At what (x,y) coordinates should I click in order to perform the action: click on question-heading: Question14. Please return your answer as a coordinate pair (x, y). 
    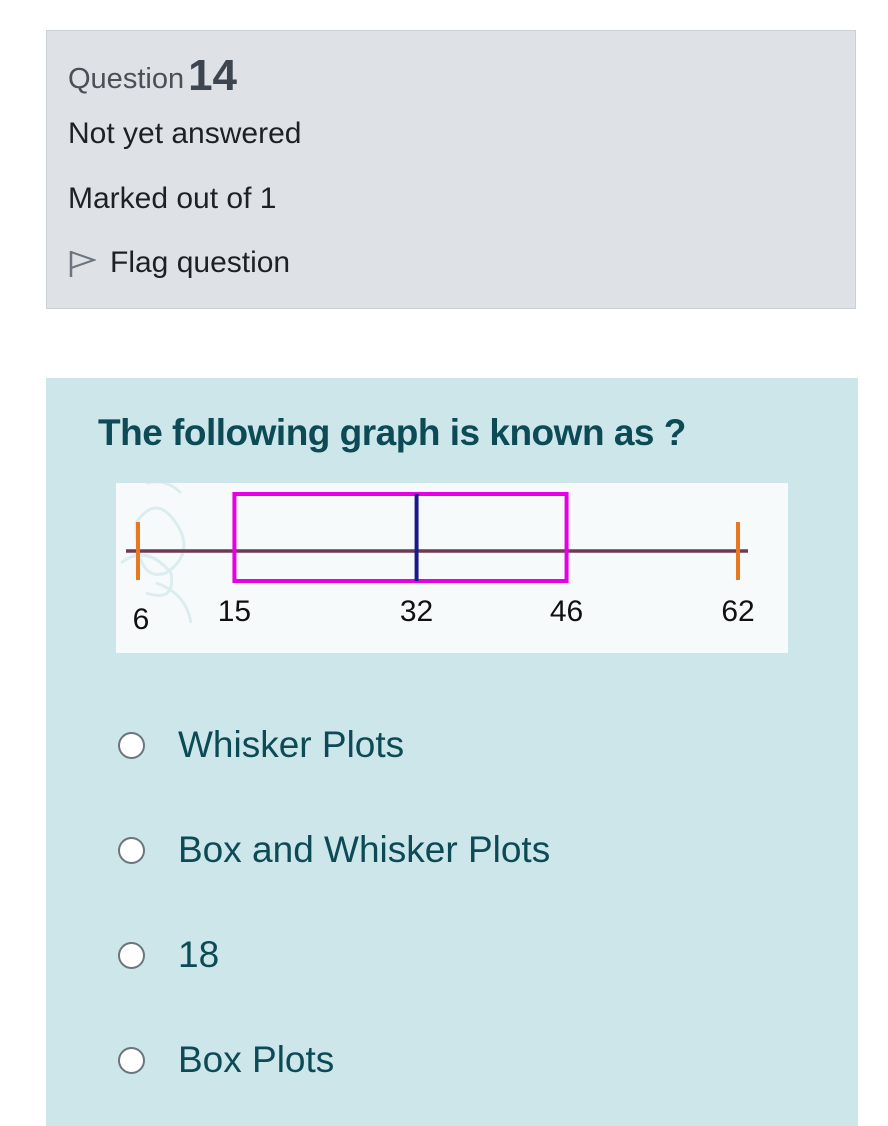
    Looking at the image, I should click on (153, 74).